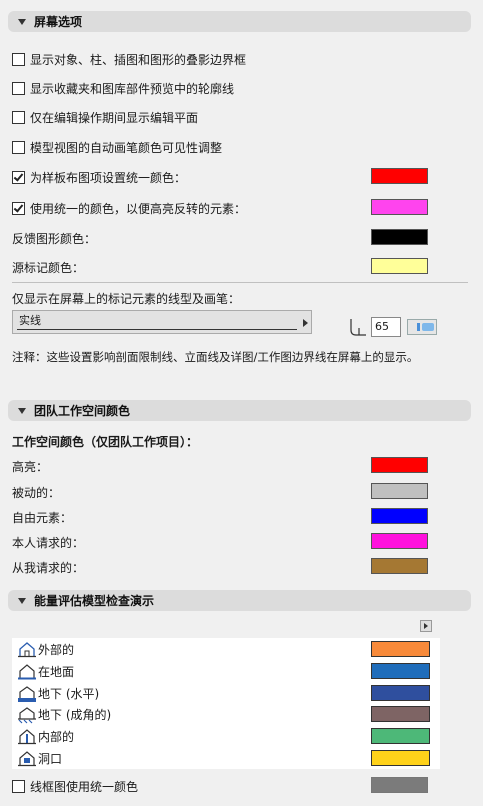  What do you see at coordinates (27, 649) in the screenshot?
I see `exterior-house-icon` at bounding box center [27, 649].